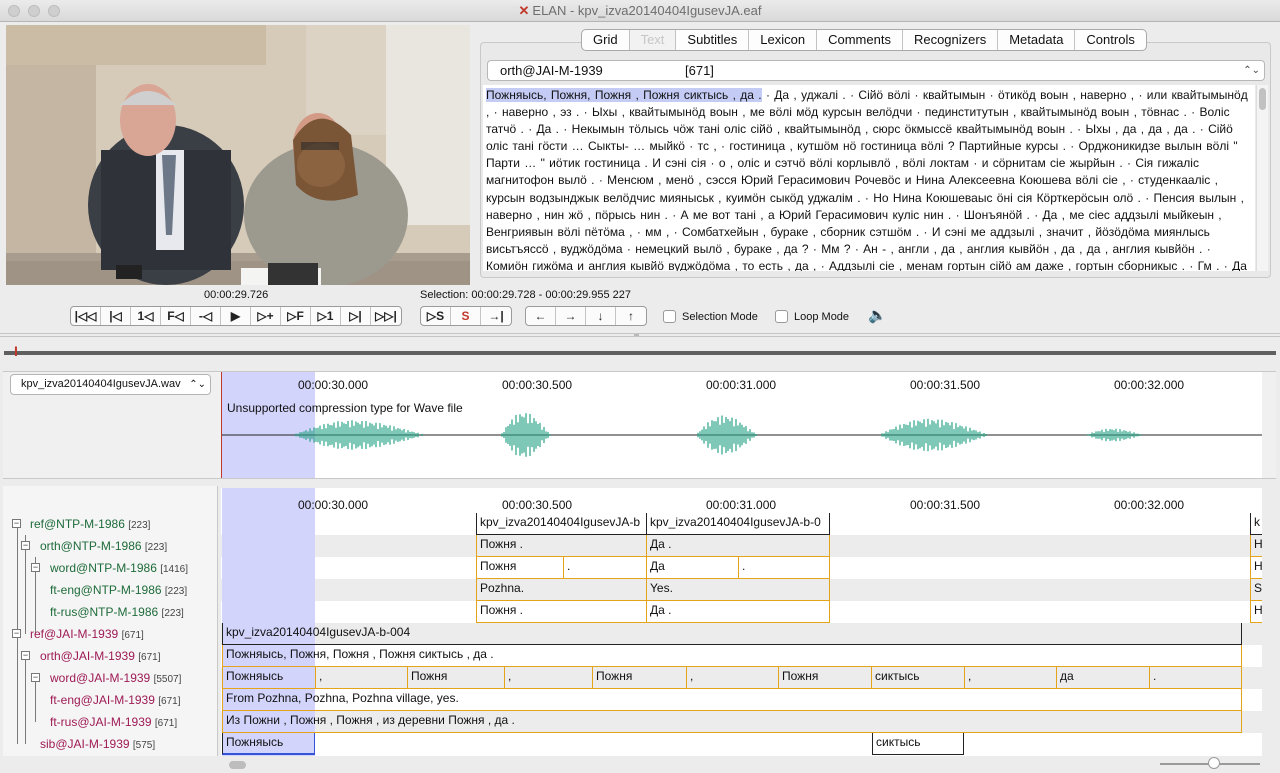 The image size is (1280, 773). What do you see at coordinates (110, 744) in the screenshot?
I see `tier-sib-jai: sib@JAI-M-1939 [575]` at bounding box center [110, 744].